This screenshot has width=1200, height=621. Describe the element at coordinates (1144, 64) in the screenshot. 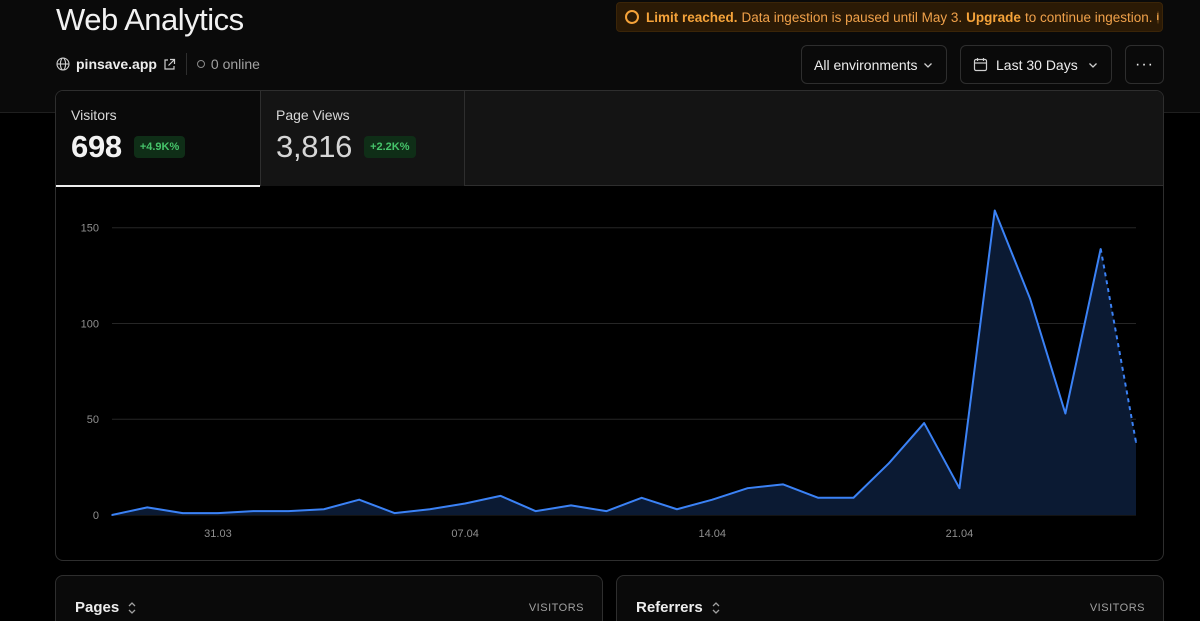

I see `more-options-button: ···` at that location.